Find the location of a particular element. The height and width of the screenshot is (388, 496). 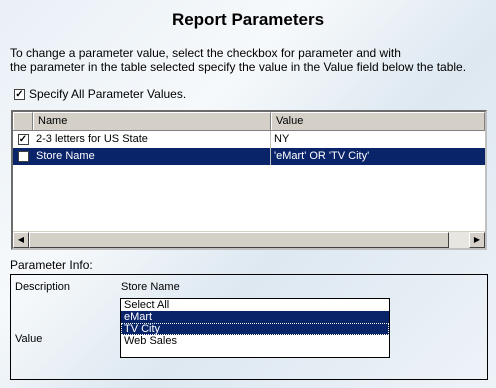

page-title: Report Parameters is located at coordinates (248, 19).